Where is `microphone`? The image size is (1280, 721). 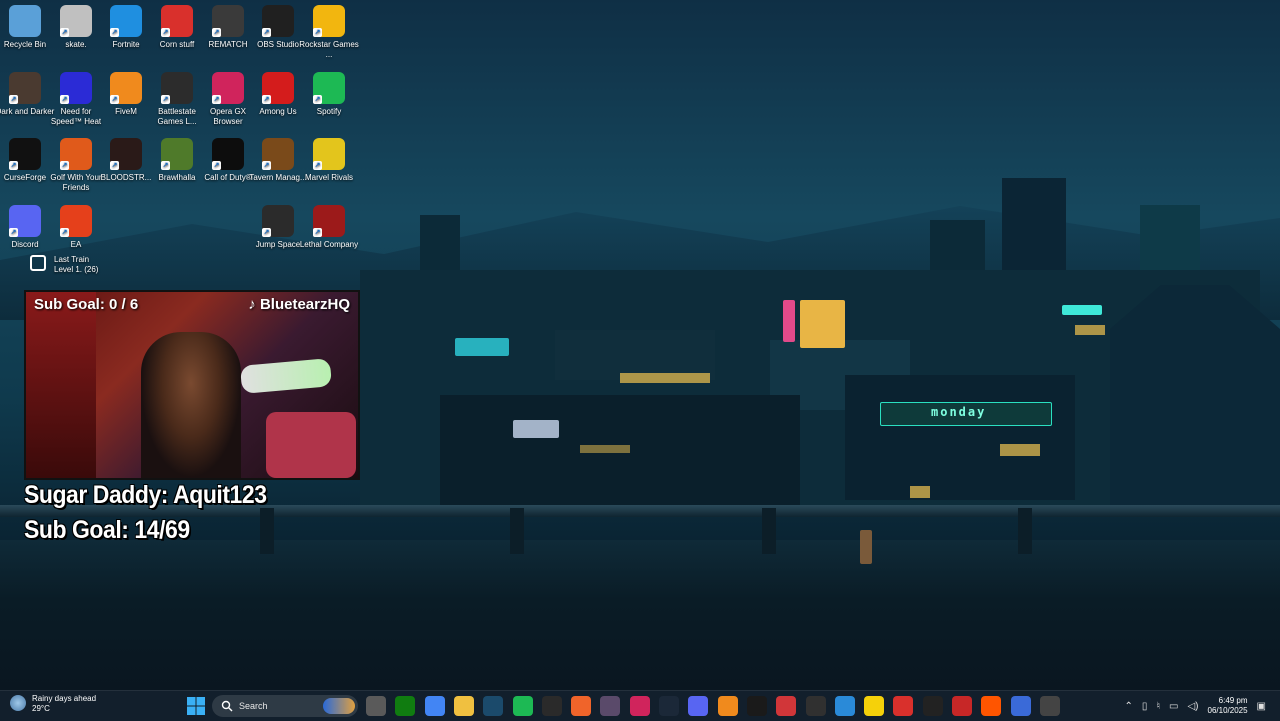
microphone is located at coordinates (286, 376).